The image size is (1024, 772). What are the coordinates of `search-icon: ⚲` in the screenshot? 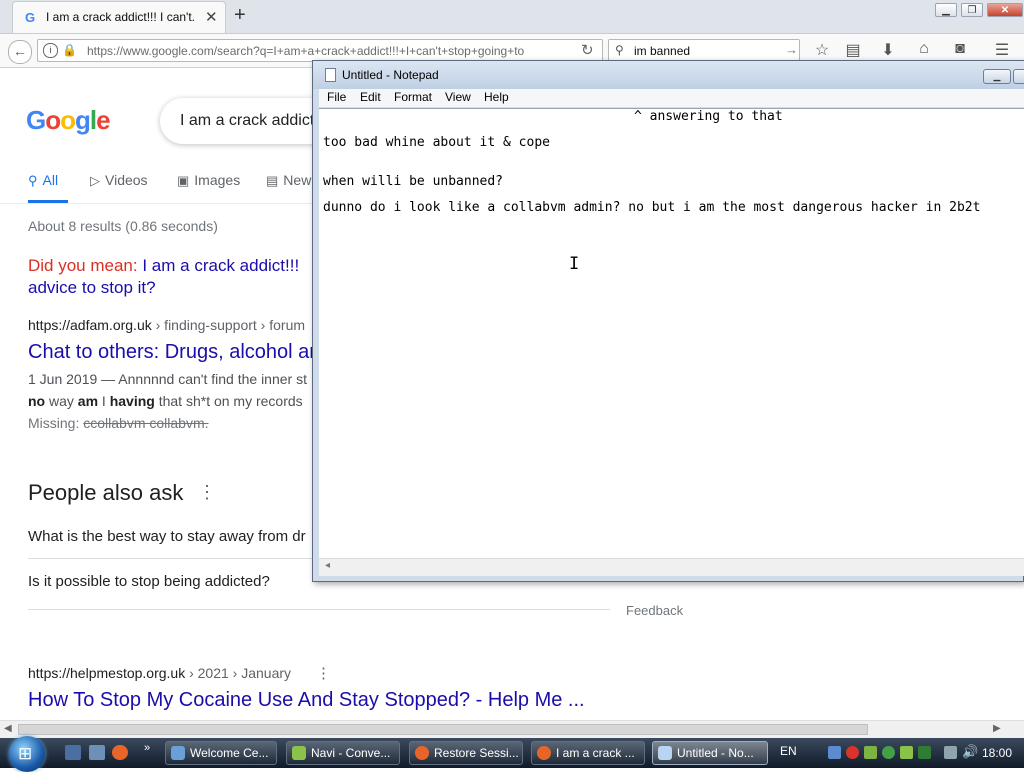 It's located at (619, 50).